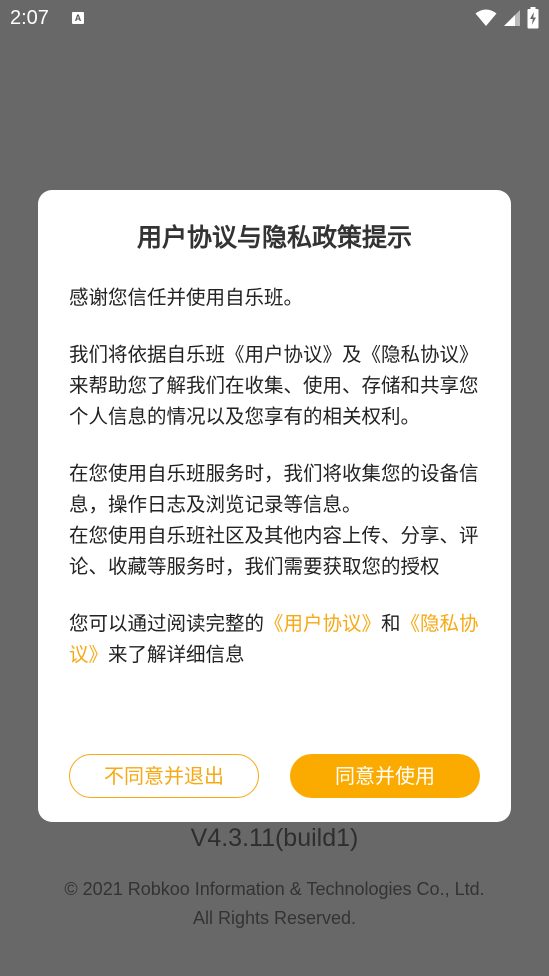  I want to click on details-text: 来了解详细信息, so click(176, 654).